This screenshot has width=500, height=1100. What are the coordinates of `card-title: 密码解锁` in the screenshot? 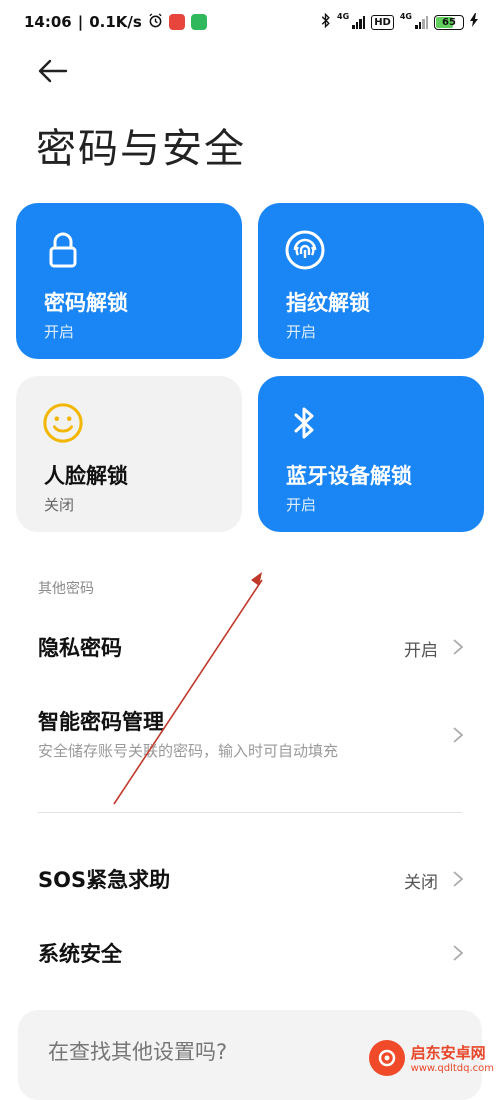 It's located at (86, 303).